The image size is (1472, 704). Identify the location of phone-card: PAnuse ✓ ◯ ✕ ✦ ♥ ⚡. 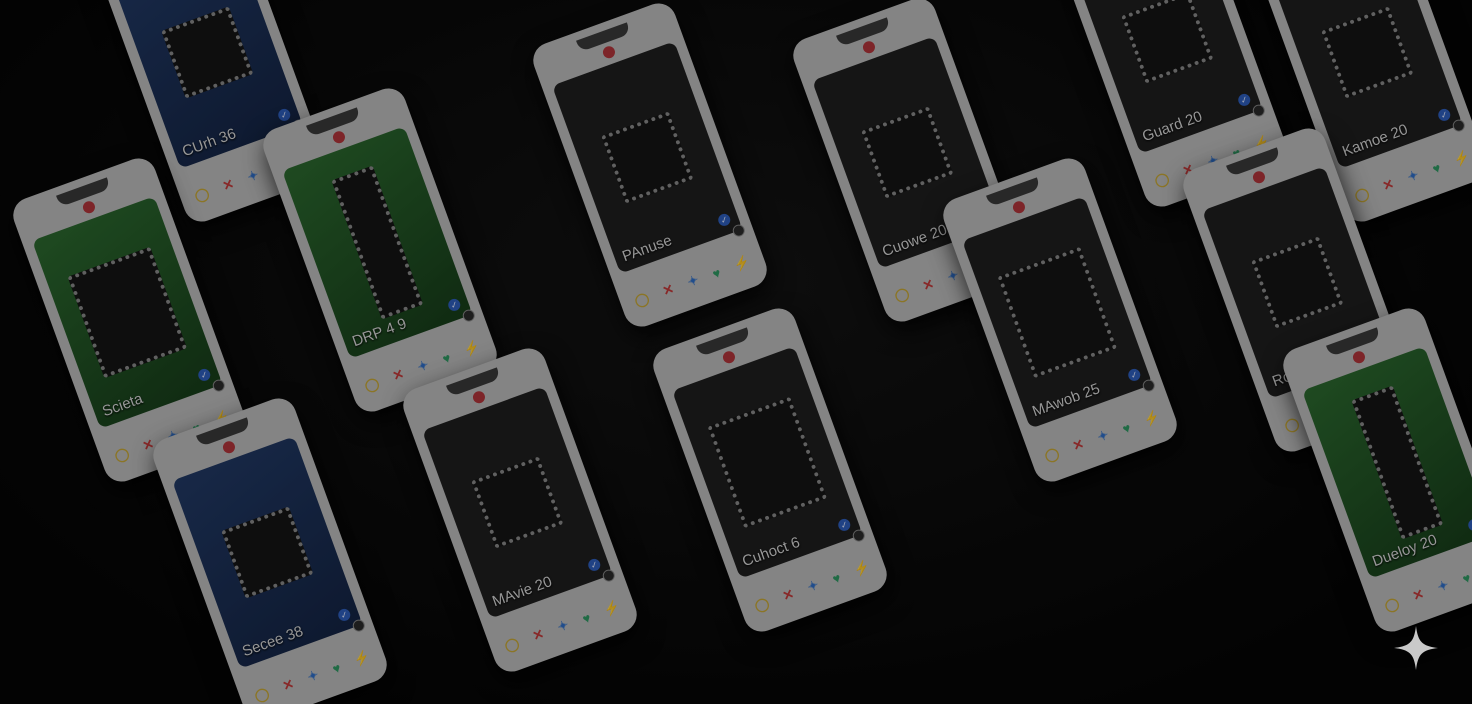
(650, 166).